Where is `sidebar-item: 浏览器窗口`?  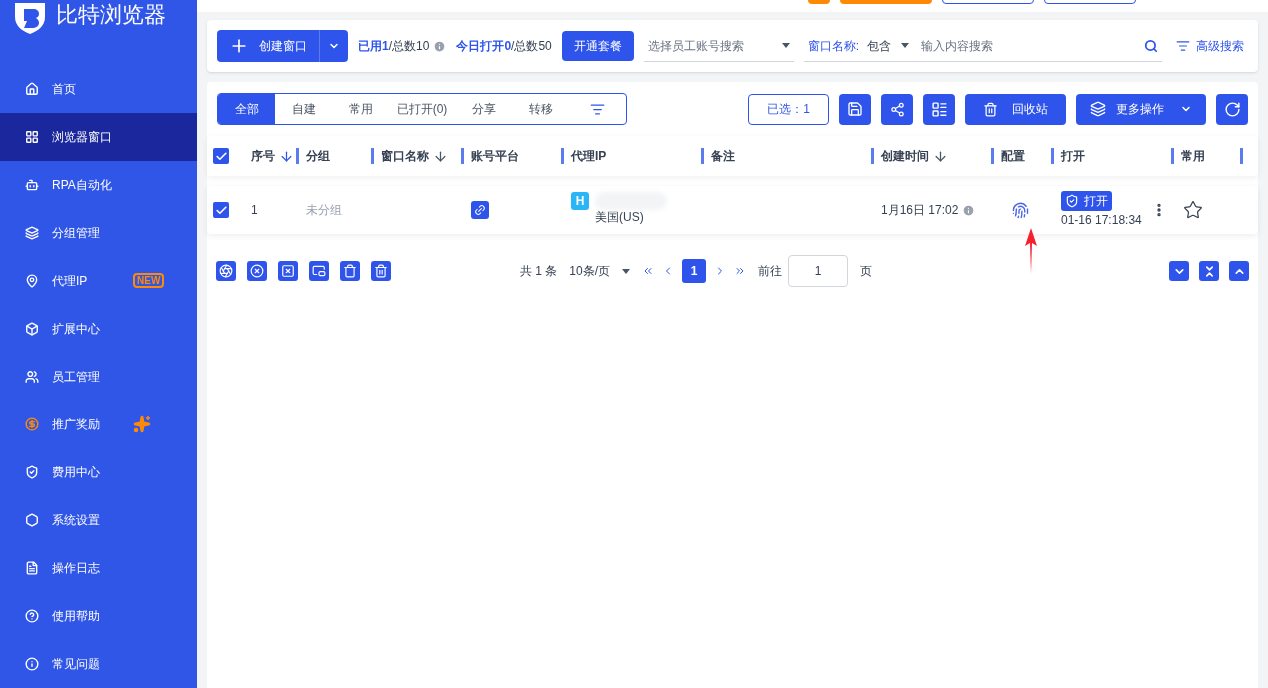
sidebar-item: 浏览器窗口 is located at coordinates (98, 136).